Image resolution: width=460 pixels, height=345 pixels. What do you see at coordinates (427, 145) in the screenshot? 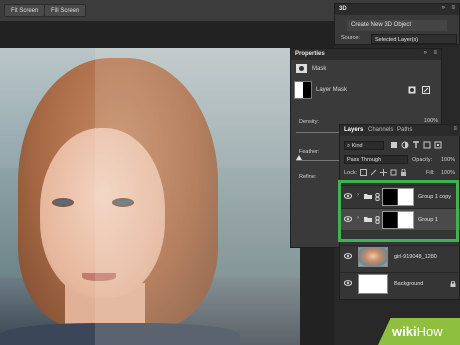
I see `shape-filter-icon` at bounding box center [427, 145].